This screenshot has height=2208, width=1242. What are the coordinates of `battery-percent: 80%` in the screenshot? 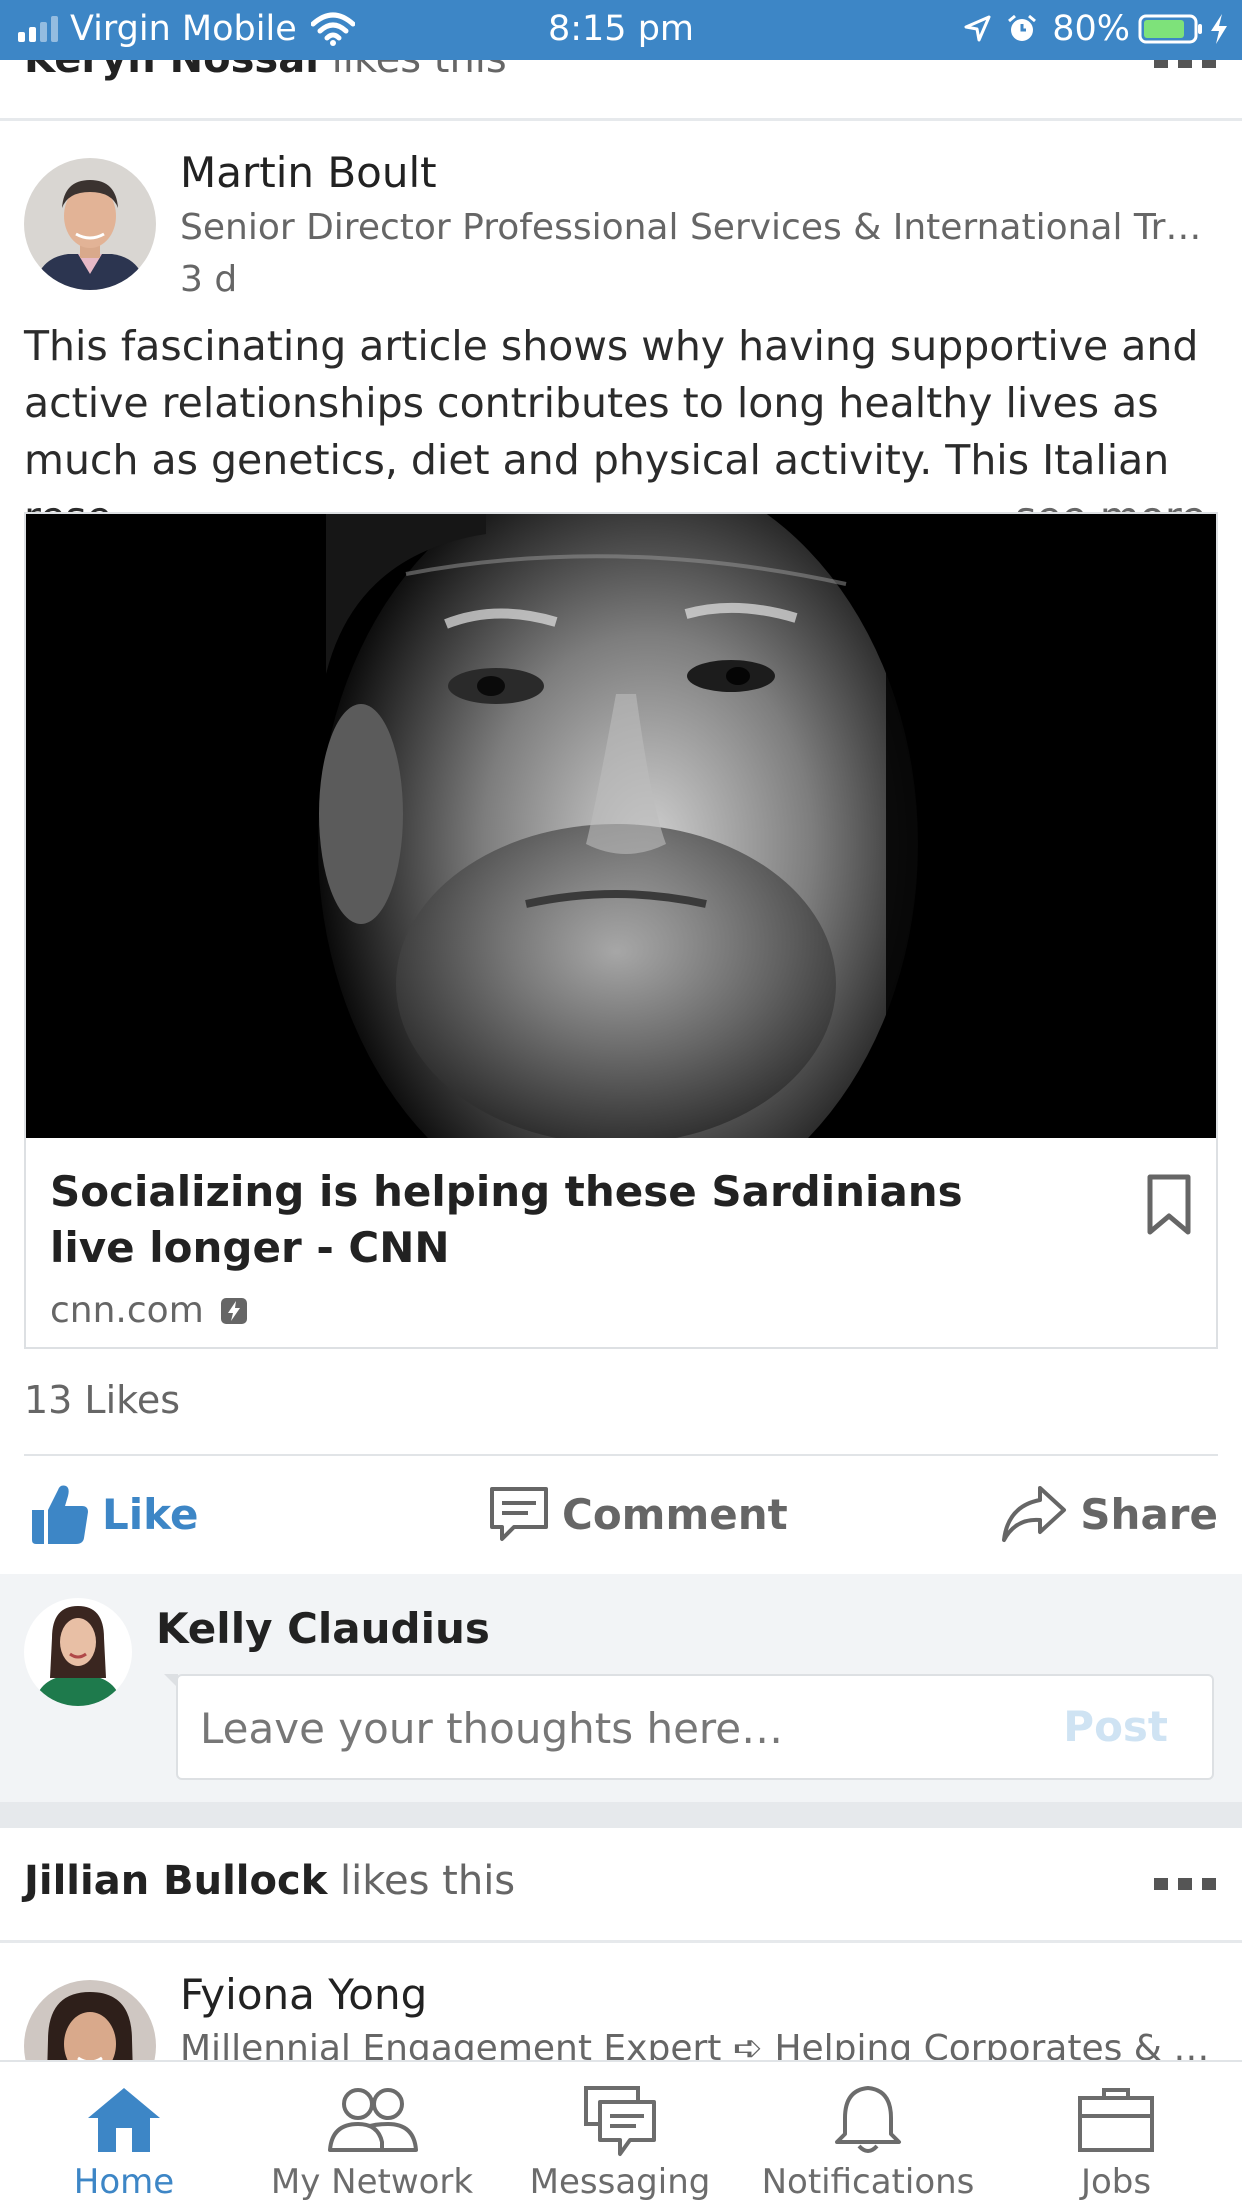 It's located at (1091, 29).